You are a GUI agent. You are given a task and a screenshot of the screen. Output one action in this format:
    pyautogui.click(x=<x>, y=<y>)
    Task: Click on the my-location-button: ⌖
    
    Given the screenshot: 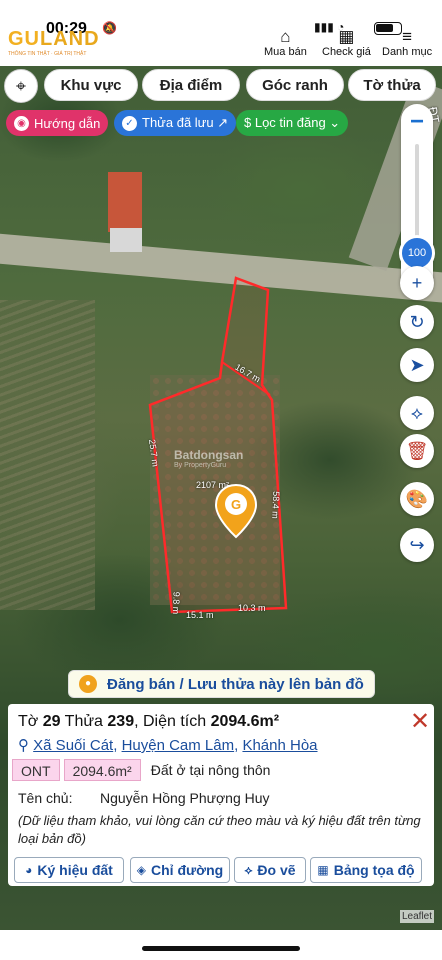 What is the action you would take?
    pyautogui.click(x=21, y=86)
    